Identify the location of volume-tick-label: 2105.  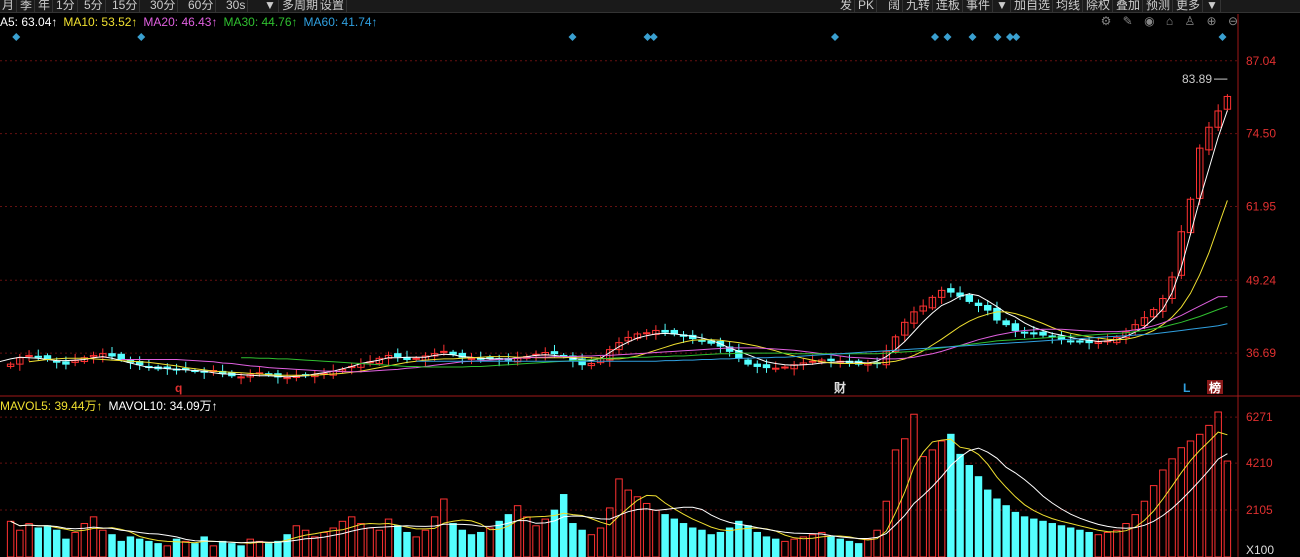
(1259, 510).